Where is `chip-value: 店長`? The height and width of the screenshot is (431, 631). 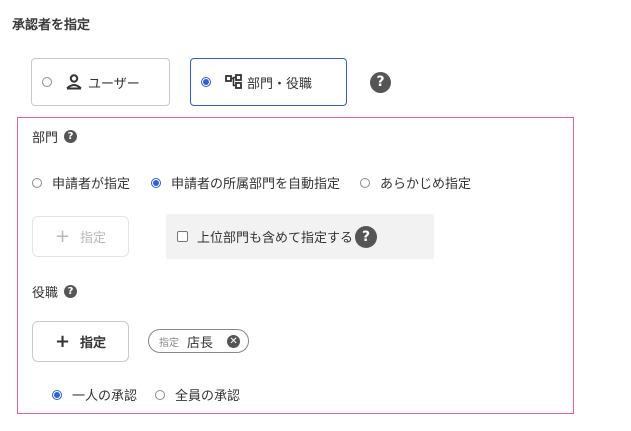
chip-value: 店長 is located at coordinates (200, 343).